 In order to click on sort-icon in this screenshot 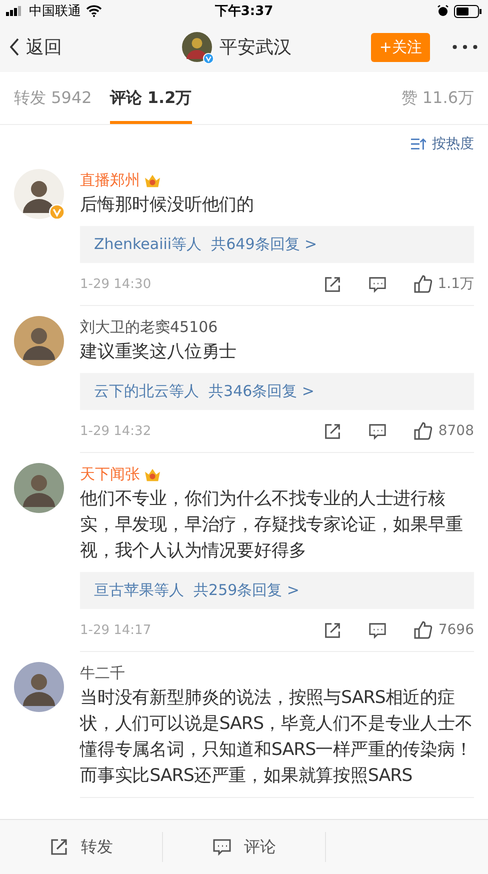, I will do `click(418, 144)`.